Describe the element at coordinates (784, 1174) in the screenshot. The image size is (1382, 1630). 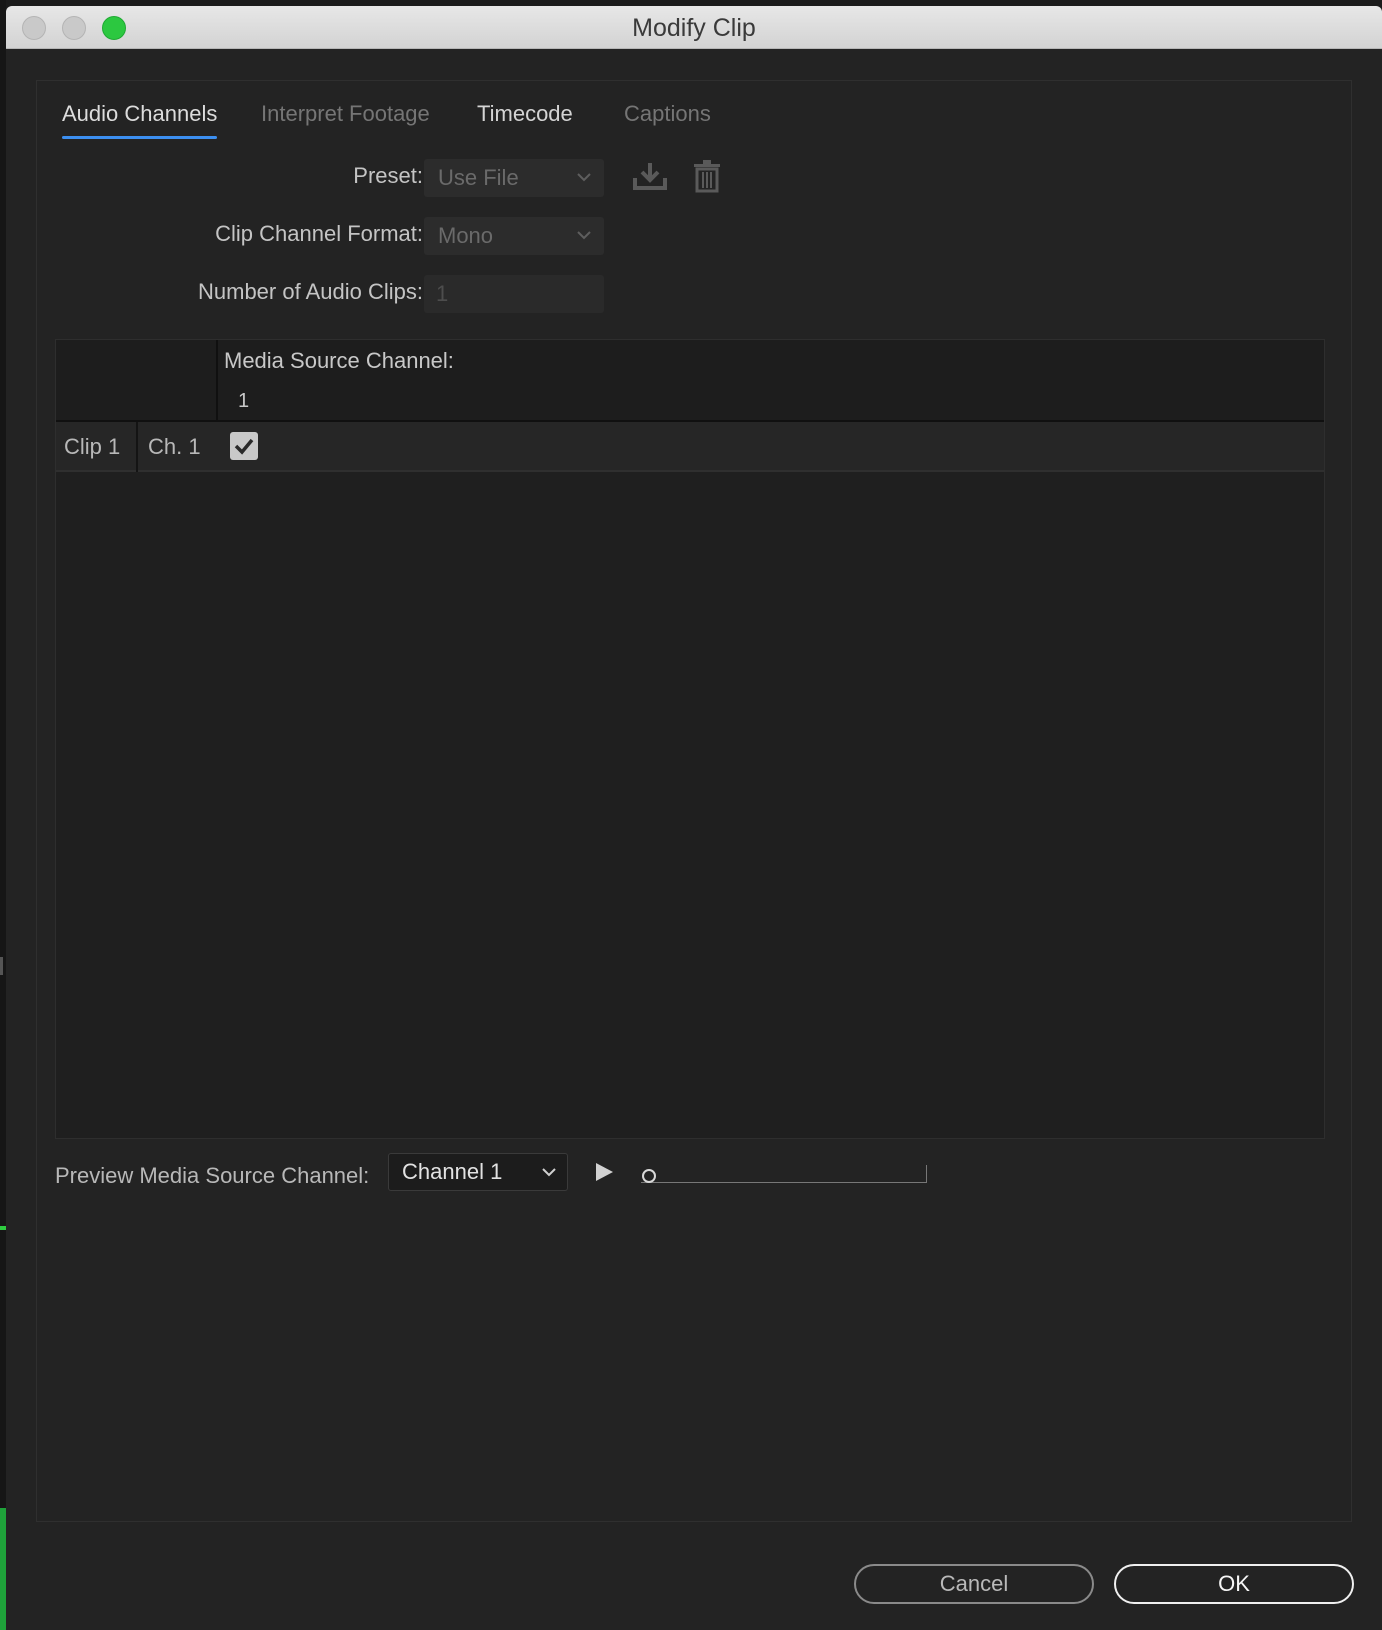
I see `preview-scrubber-track` at that location.